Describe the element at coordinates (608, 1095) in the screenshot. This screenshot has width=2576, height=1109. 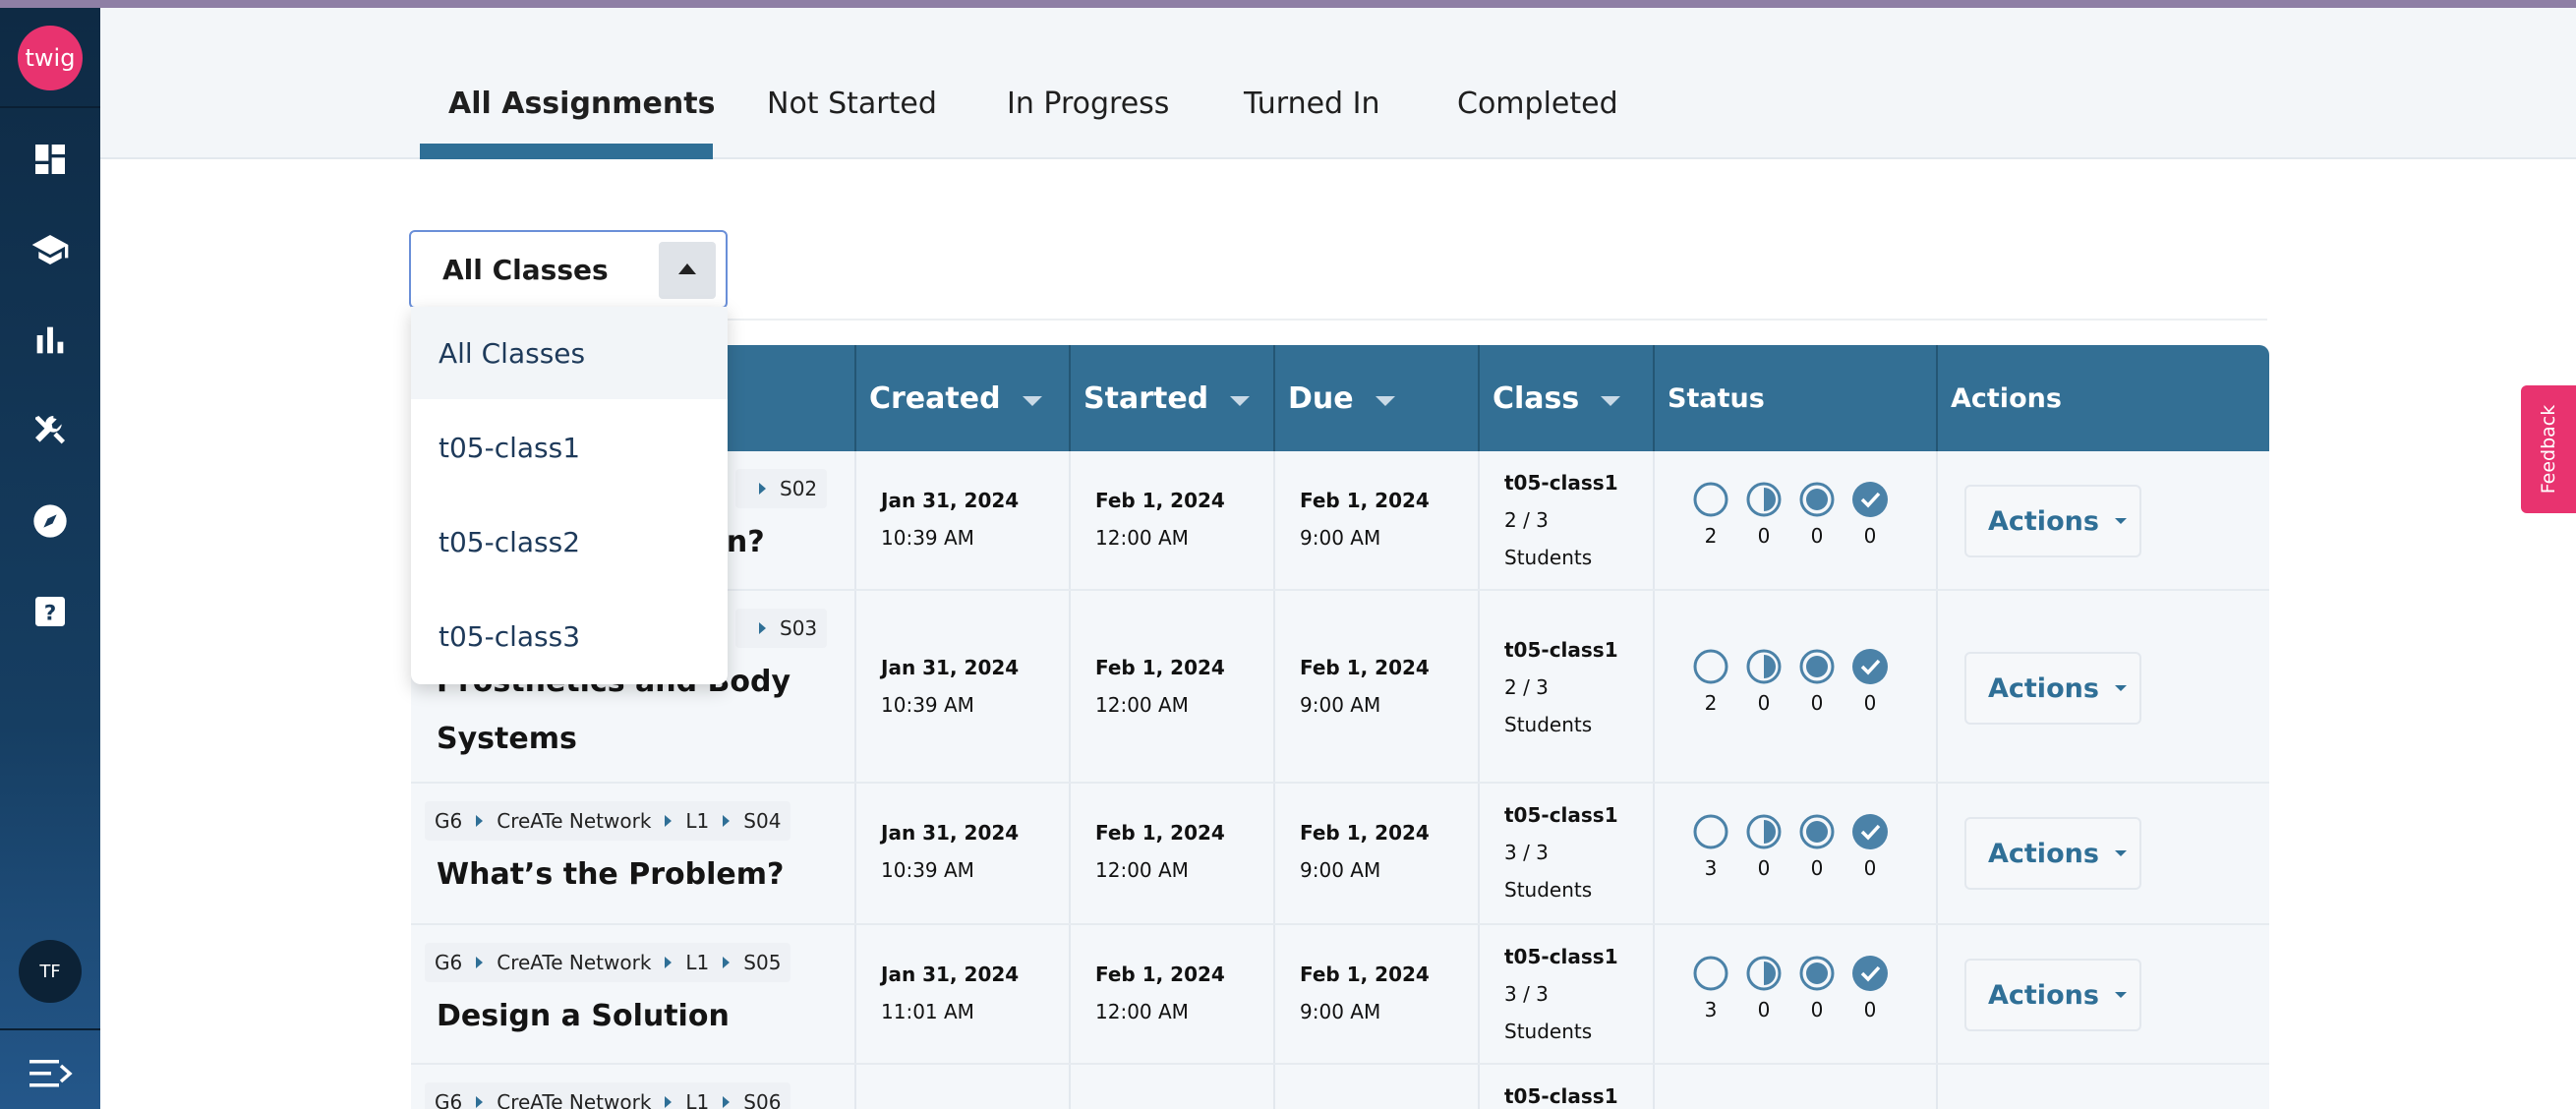
I see `breadcrumb: G6 CreATe Network L1 S06` at that location.